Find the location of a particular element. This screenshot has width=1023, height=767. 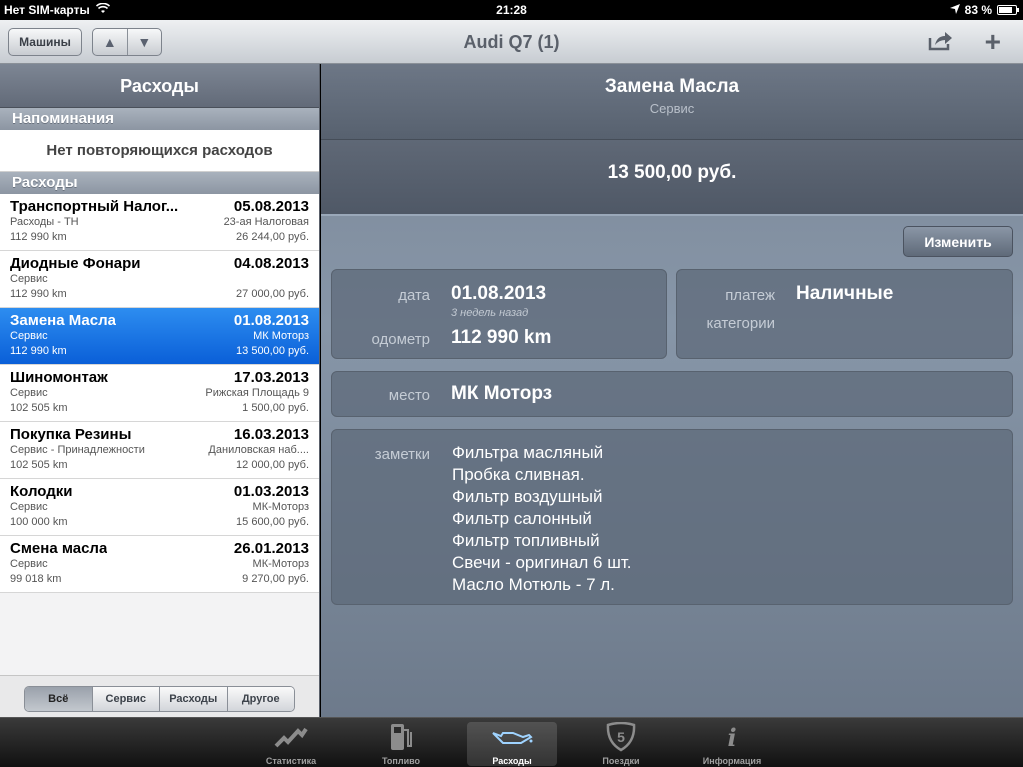

detail-header: Замена Масла Сервис is located at coordinates (672, 102).